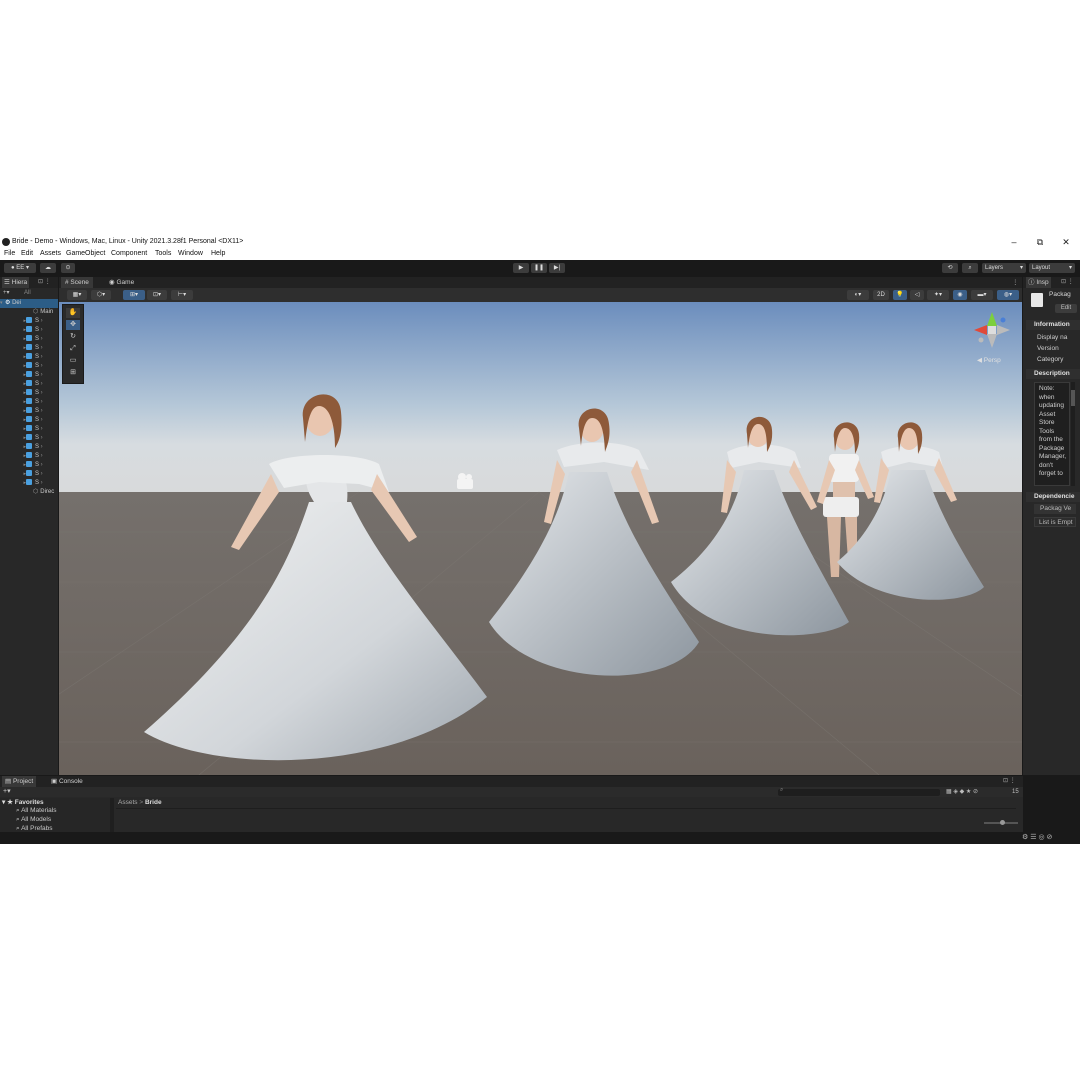  I want to click on project-search-input: ⌕, so click(859, 791).